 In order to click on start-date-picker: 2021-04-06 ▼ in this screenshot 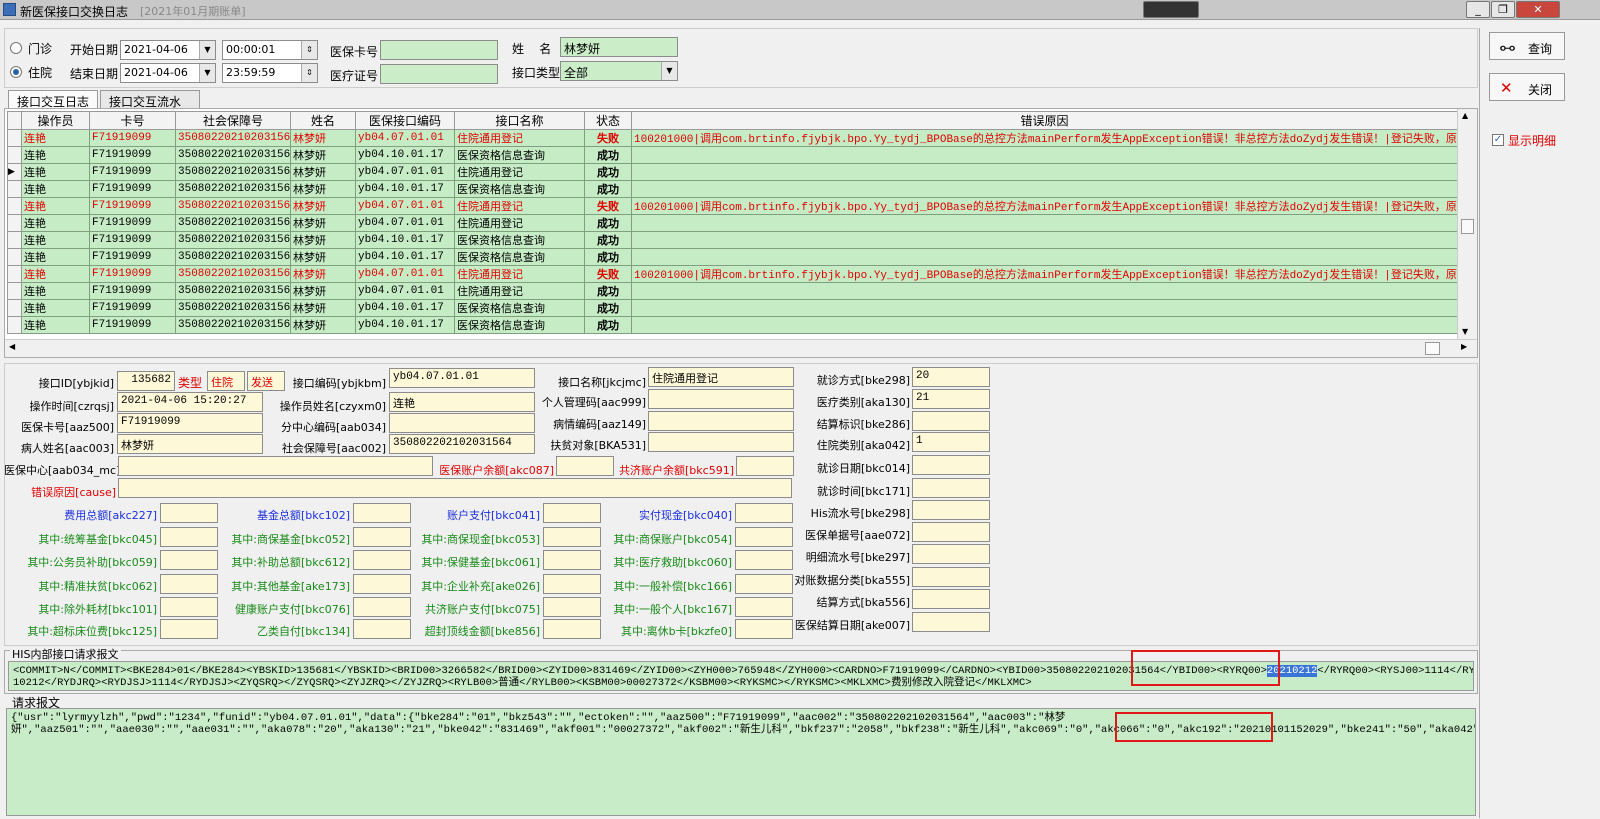, I will do `click(168, 50)`.